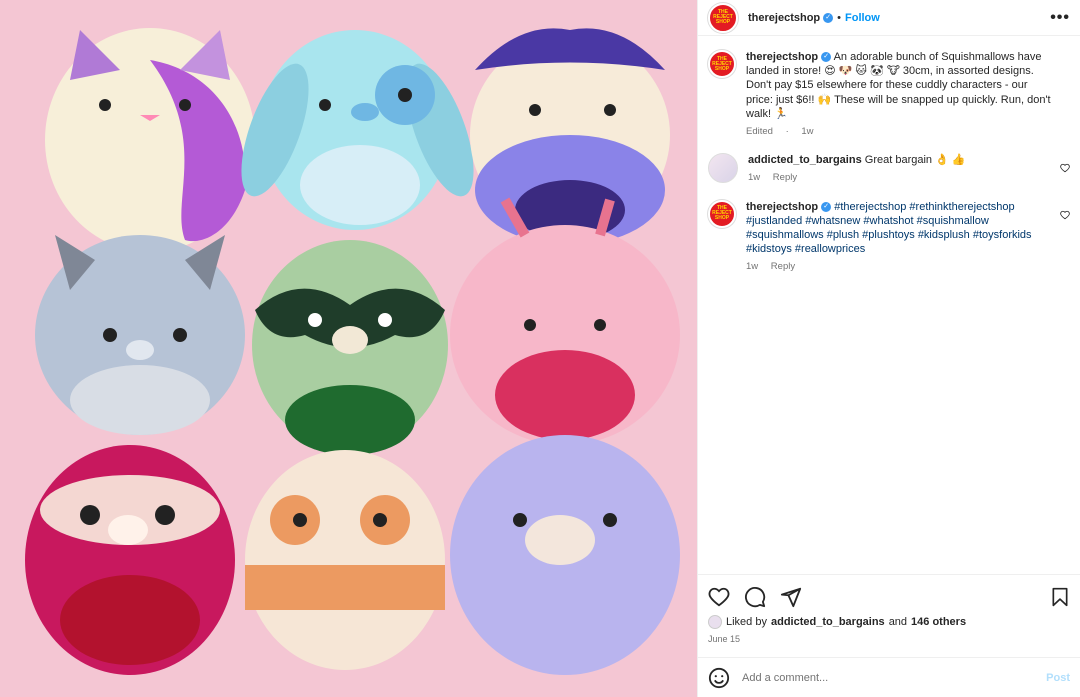 This screenshot has height=697, width=1080. Describe the element at coordinates (807, 131) in the screenshot. I see `caption-time: 1w` at that location.